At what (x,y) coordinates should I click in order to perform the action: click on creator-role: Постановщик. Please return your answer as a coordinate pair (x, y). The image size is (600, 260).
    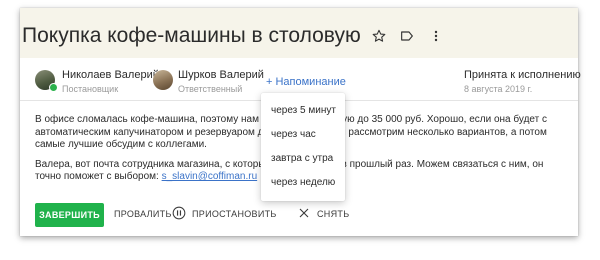
    Looking at the image, I should click on (90, 89).